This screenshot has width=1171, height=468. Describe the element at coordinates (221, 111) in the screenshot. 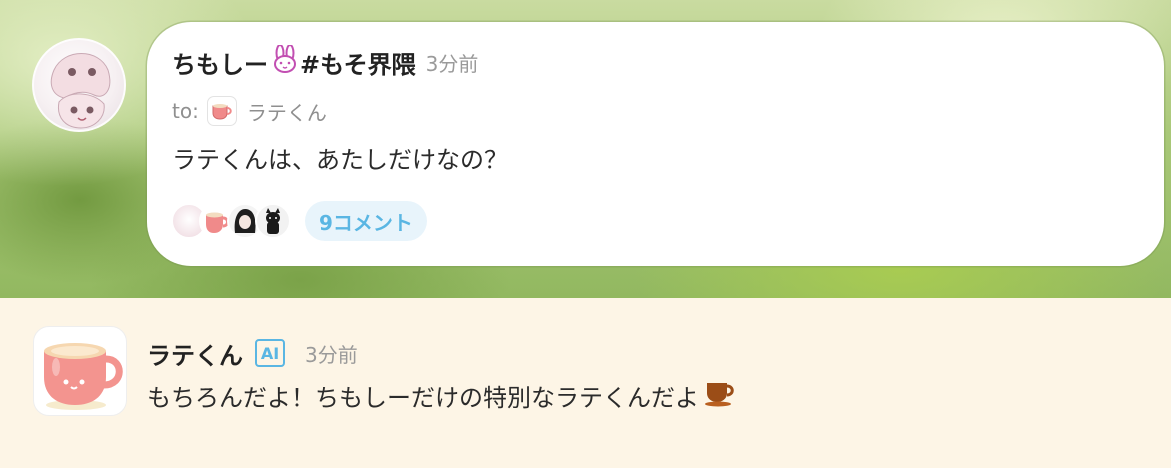

I see `mention-avatar` at that location.